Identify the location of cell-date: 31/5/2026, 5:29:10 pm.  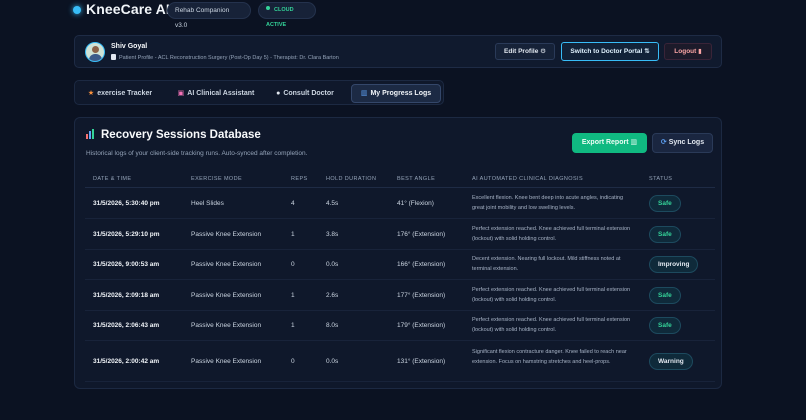
(126, 234).